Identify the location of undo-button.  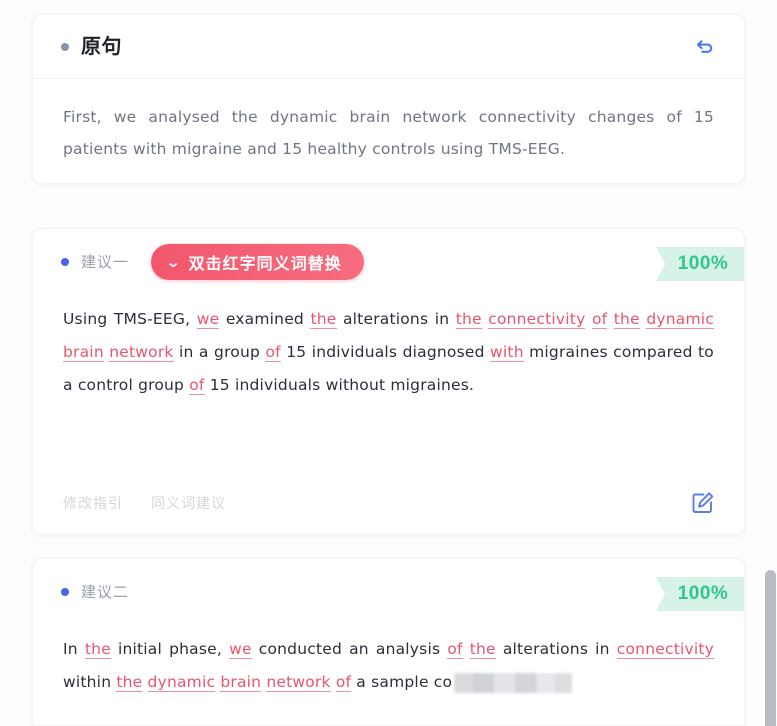
(705, 47).